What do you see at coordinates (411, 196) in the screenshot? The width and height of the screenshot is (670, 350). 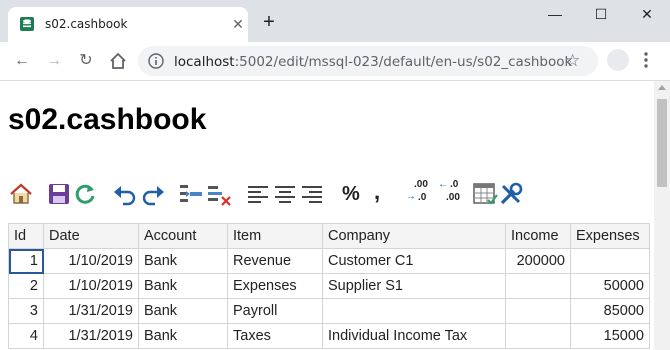 I see `arrow-right-icon: →` at bounding box center [411, 196].